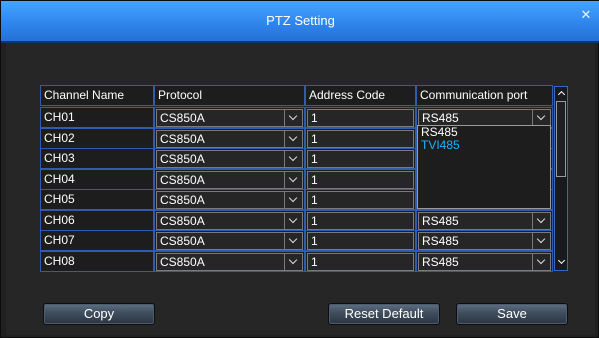  Describe the element at coordinates (561, 139) in the screenshot. I see `scroll-thumb` at that location.